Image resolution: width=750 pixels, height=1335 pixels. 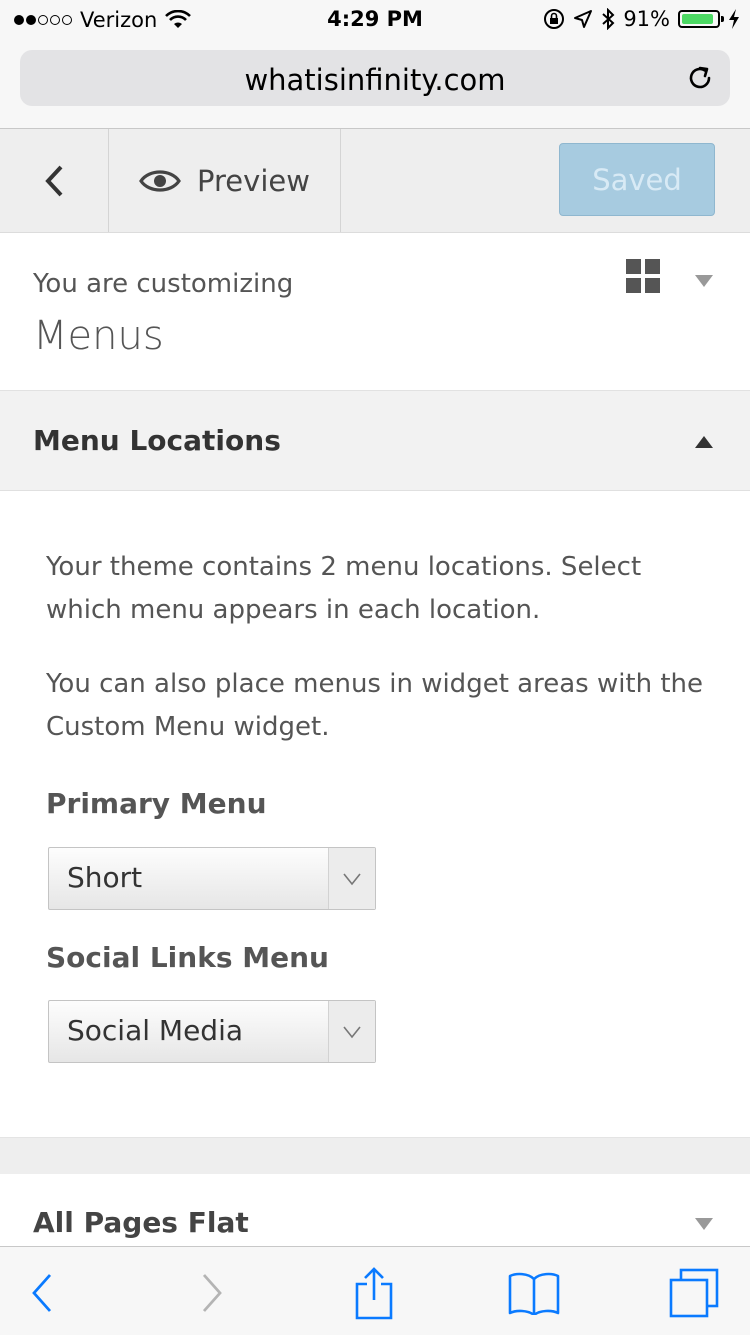 What do you see at coordinates (105, 877) in the screenshot?
I see `primary-menu-value: Short` at bounding box center [105, 877].